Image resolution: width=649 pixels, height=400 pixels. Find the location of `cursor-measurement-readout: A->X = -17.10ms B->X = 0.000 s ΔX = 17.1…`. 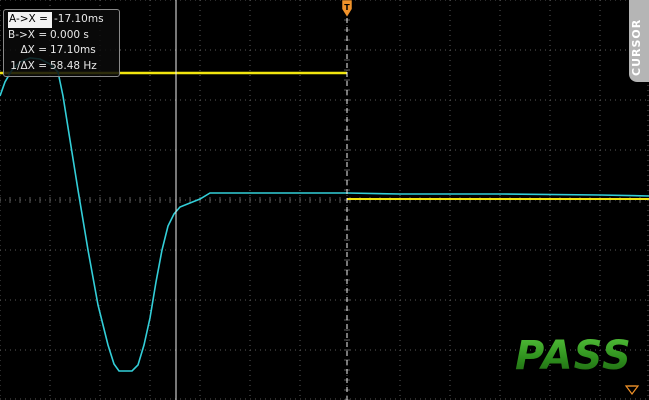

cursor-measurement-readout: A->X = -17.10ms B->X = 0.000 s ΔX = 17.1… is located at coordinates (61, 43).